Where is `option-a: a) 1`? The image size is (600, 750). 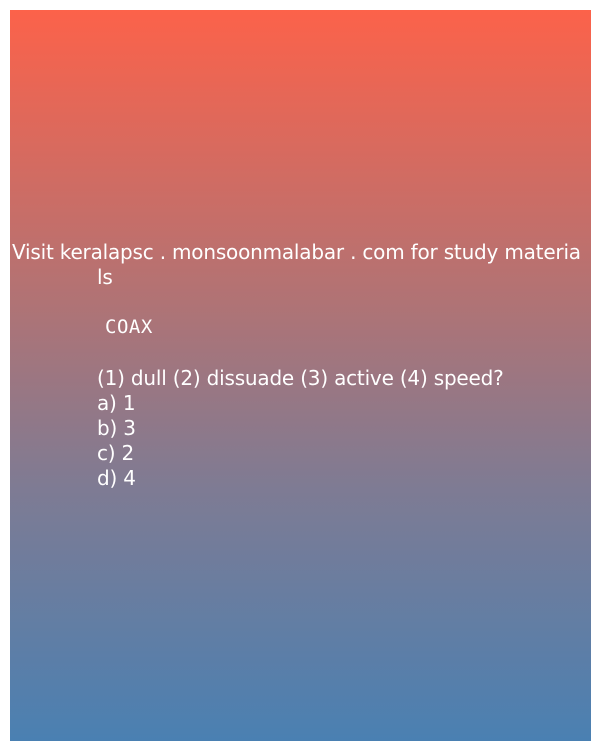 option-a: a) 1 is located at coordinates (116, 403).